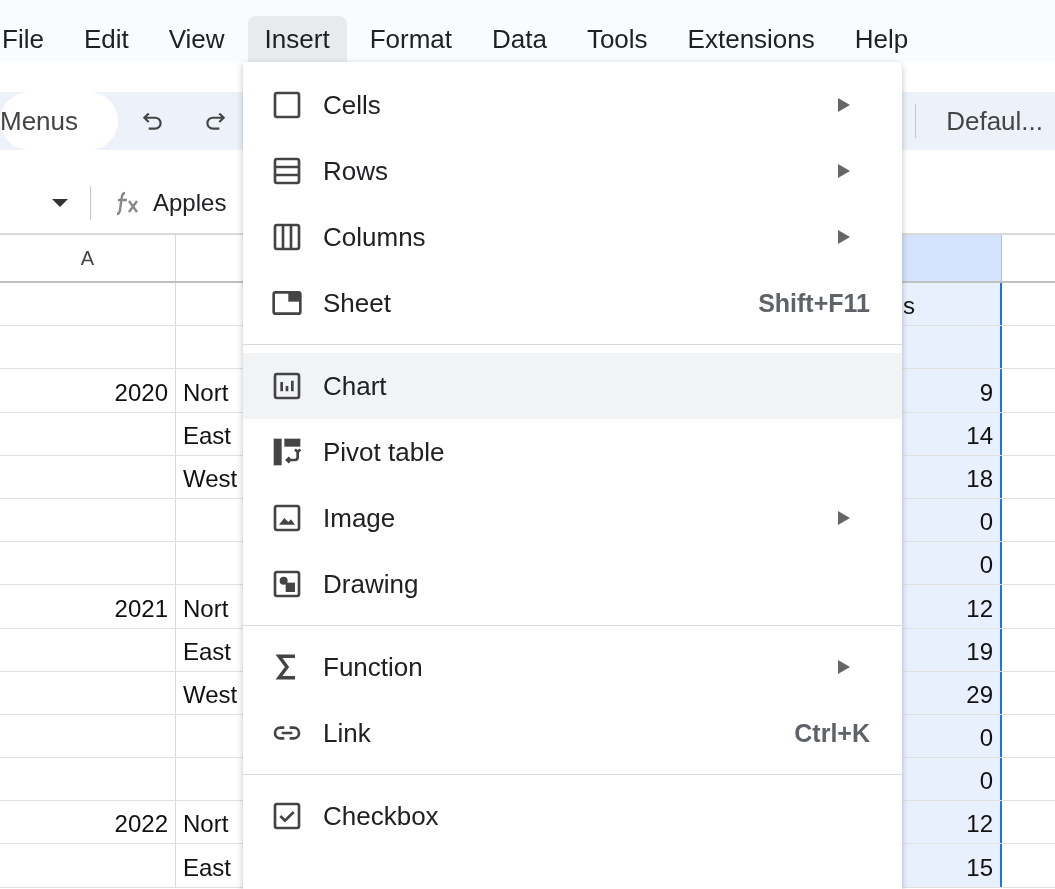 This screenshot has width=1055, height=889. What do you see at coordinates (297, 39) in the screenshot?
I see `menu-item: Insert` at bounding box center [297, 39].